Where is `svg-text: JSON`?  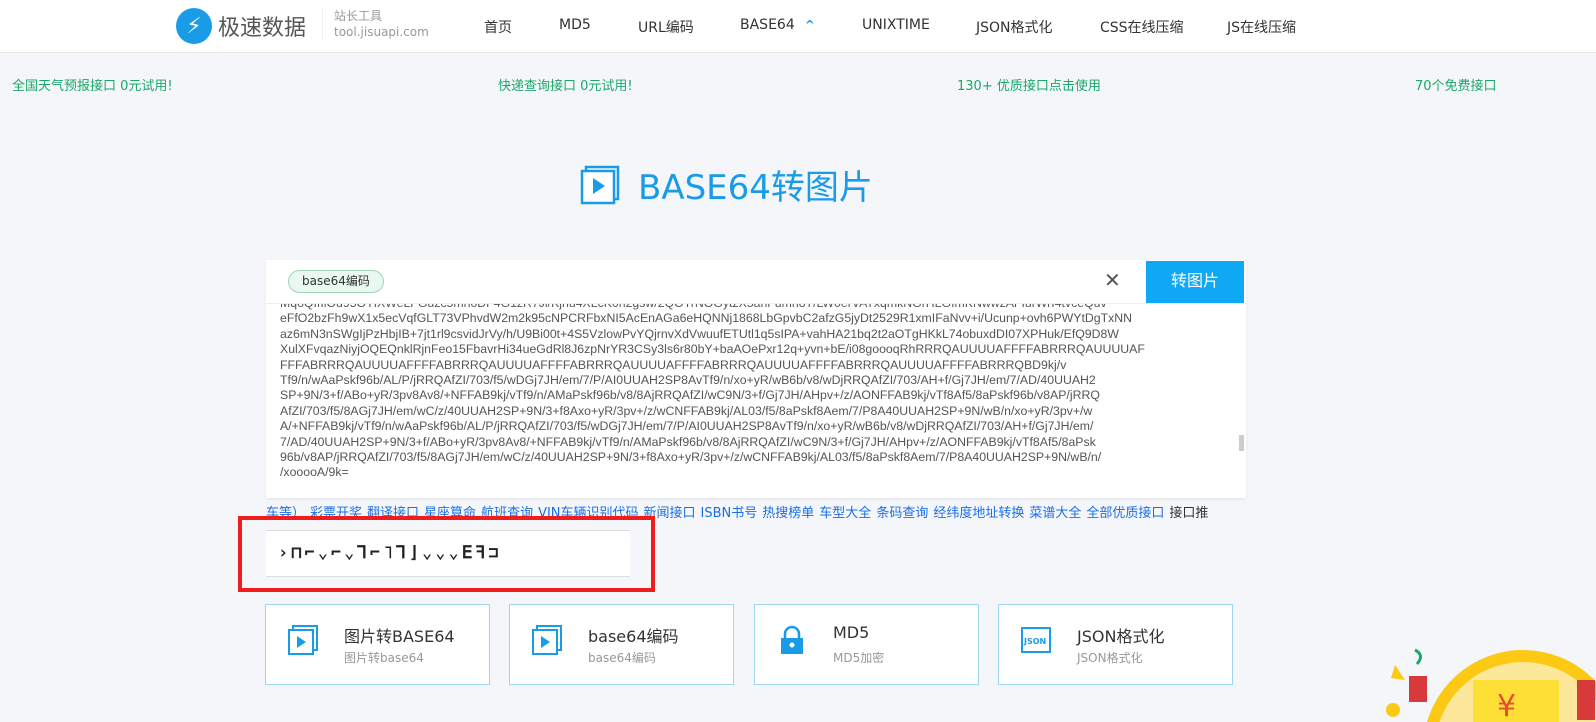 svg-text: JSON is located at coordinates (1034, 641).